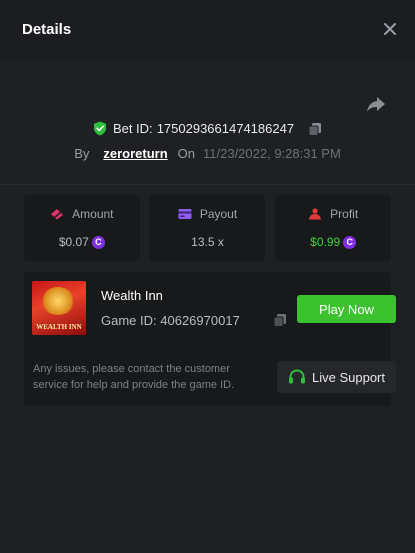 This screenshot has width=415, height=553. Describe the element at coordinates (47, 29) in the screenshot. I see `modal-title: Details` at that location.